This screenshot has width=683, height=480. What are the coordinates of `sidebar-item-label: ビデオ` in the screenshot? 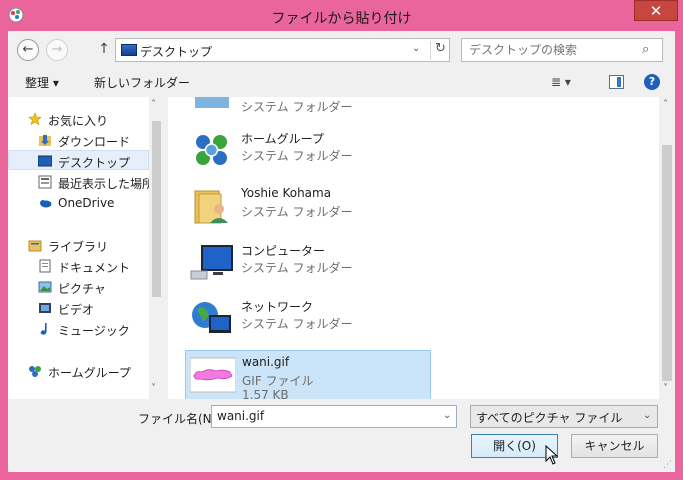 It's located at (76, 310).